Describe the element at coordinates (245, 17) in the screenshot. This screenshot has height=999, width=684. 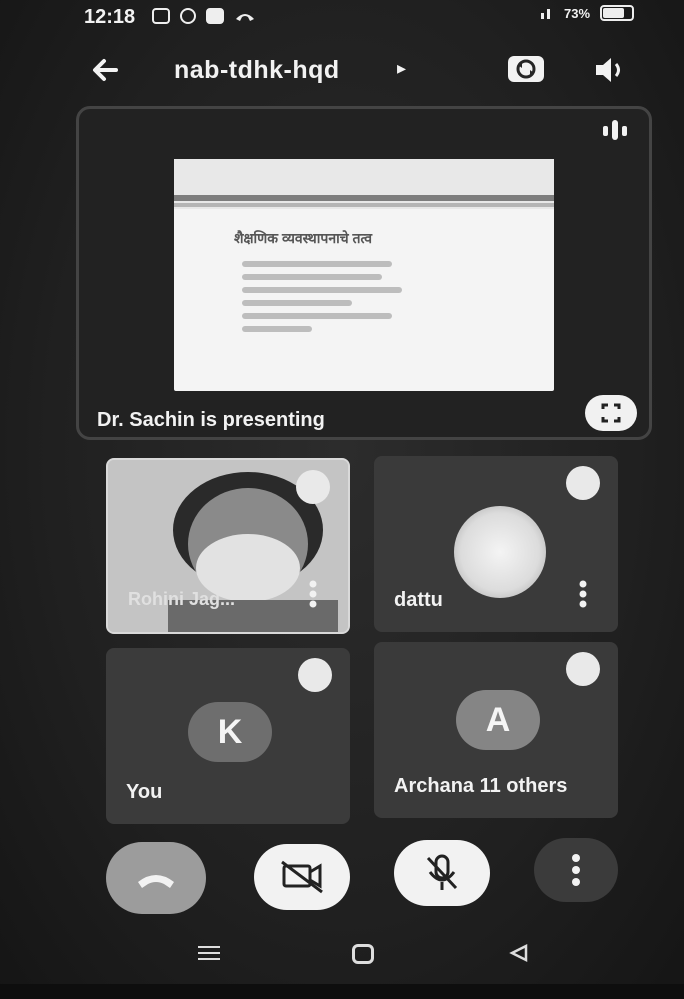
I see `phone-icon` at that location.